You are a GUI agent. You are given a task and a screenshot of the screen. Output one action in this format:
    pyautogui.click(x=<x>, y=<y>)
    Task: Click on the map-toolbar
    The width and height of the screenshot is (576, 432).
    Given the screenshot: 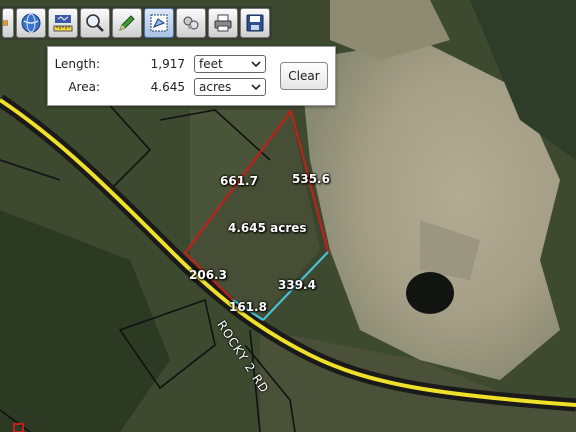 What is the action you would take?
    pyautogui.click(x=136, y=23)
    